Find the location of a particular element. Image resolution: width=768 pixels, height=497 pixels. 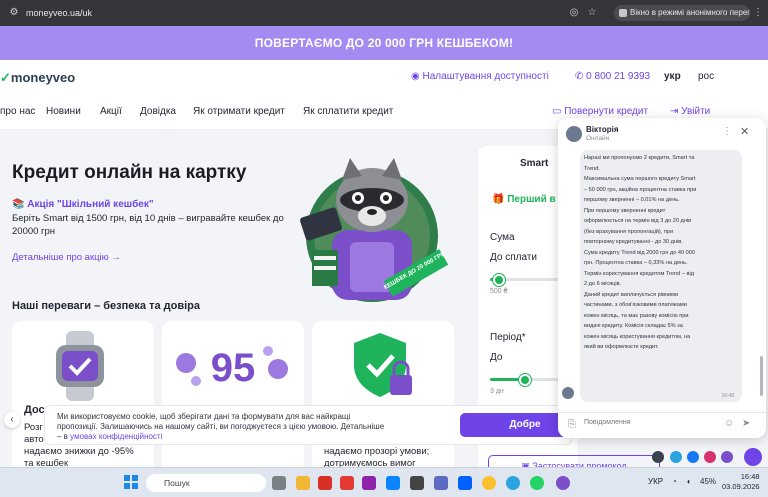

sum-label: Сума is located at coordinates (502, 237).